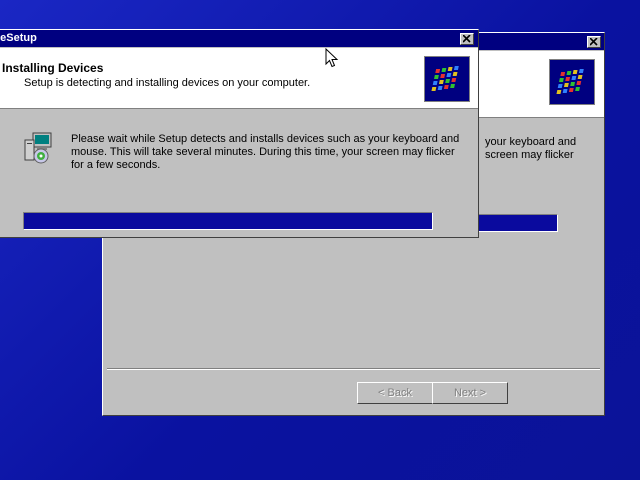 This screenshot has width=640, height=480. Describe the element at coordinates (529, 155) in the screenshot. I see `background-message-line-2: screen may flicker` at that location.